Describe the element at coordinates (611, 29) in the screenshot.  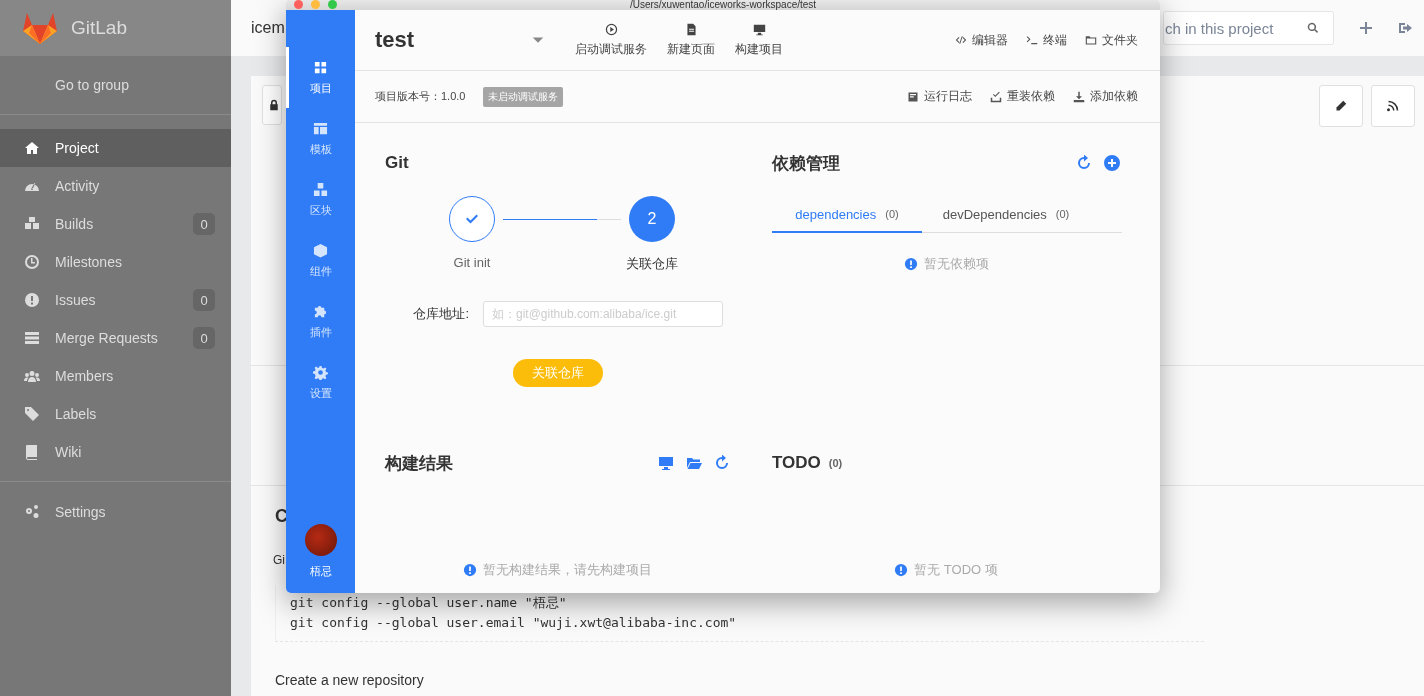
I see `play-icon` at that location.